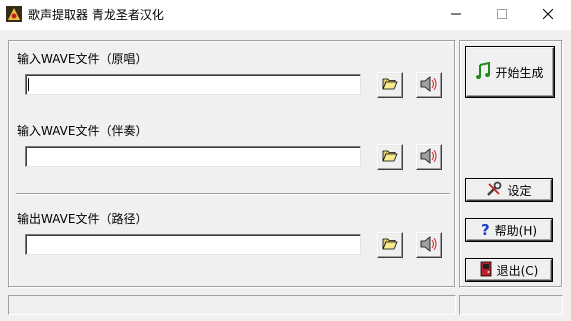  What do you see at coordinates (519, 190) in the screenshot?
I see `settings-button-label: 设定` at bounding box center [519, 190].